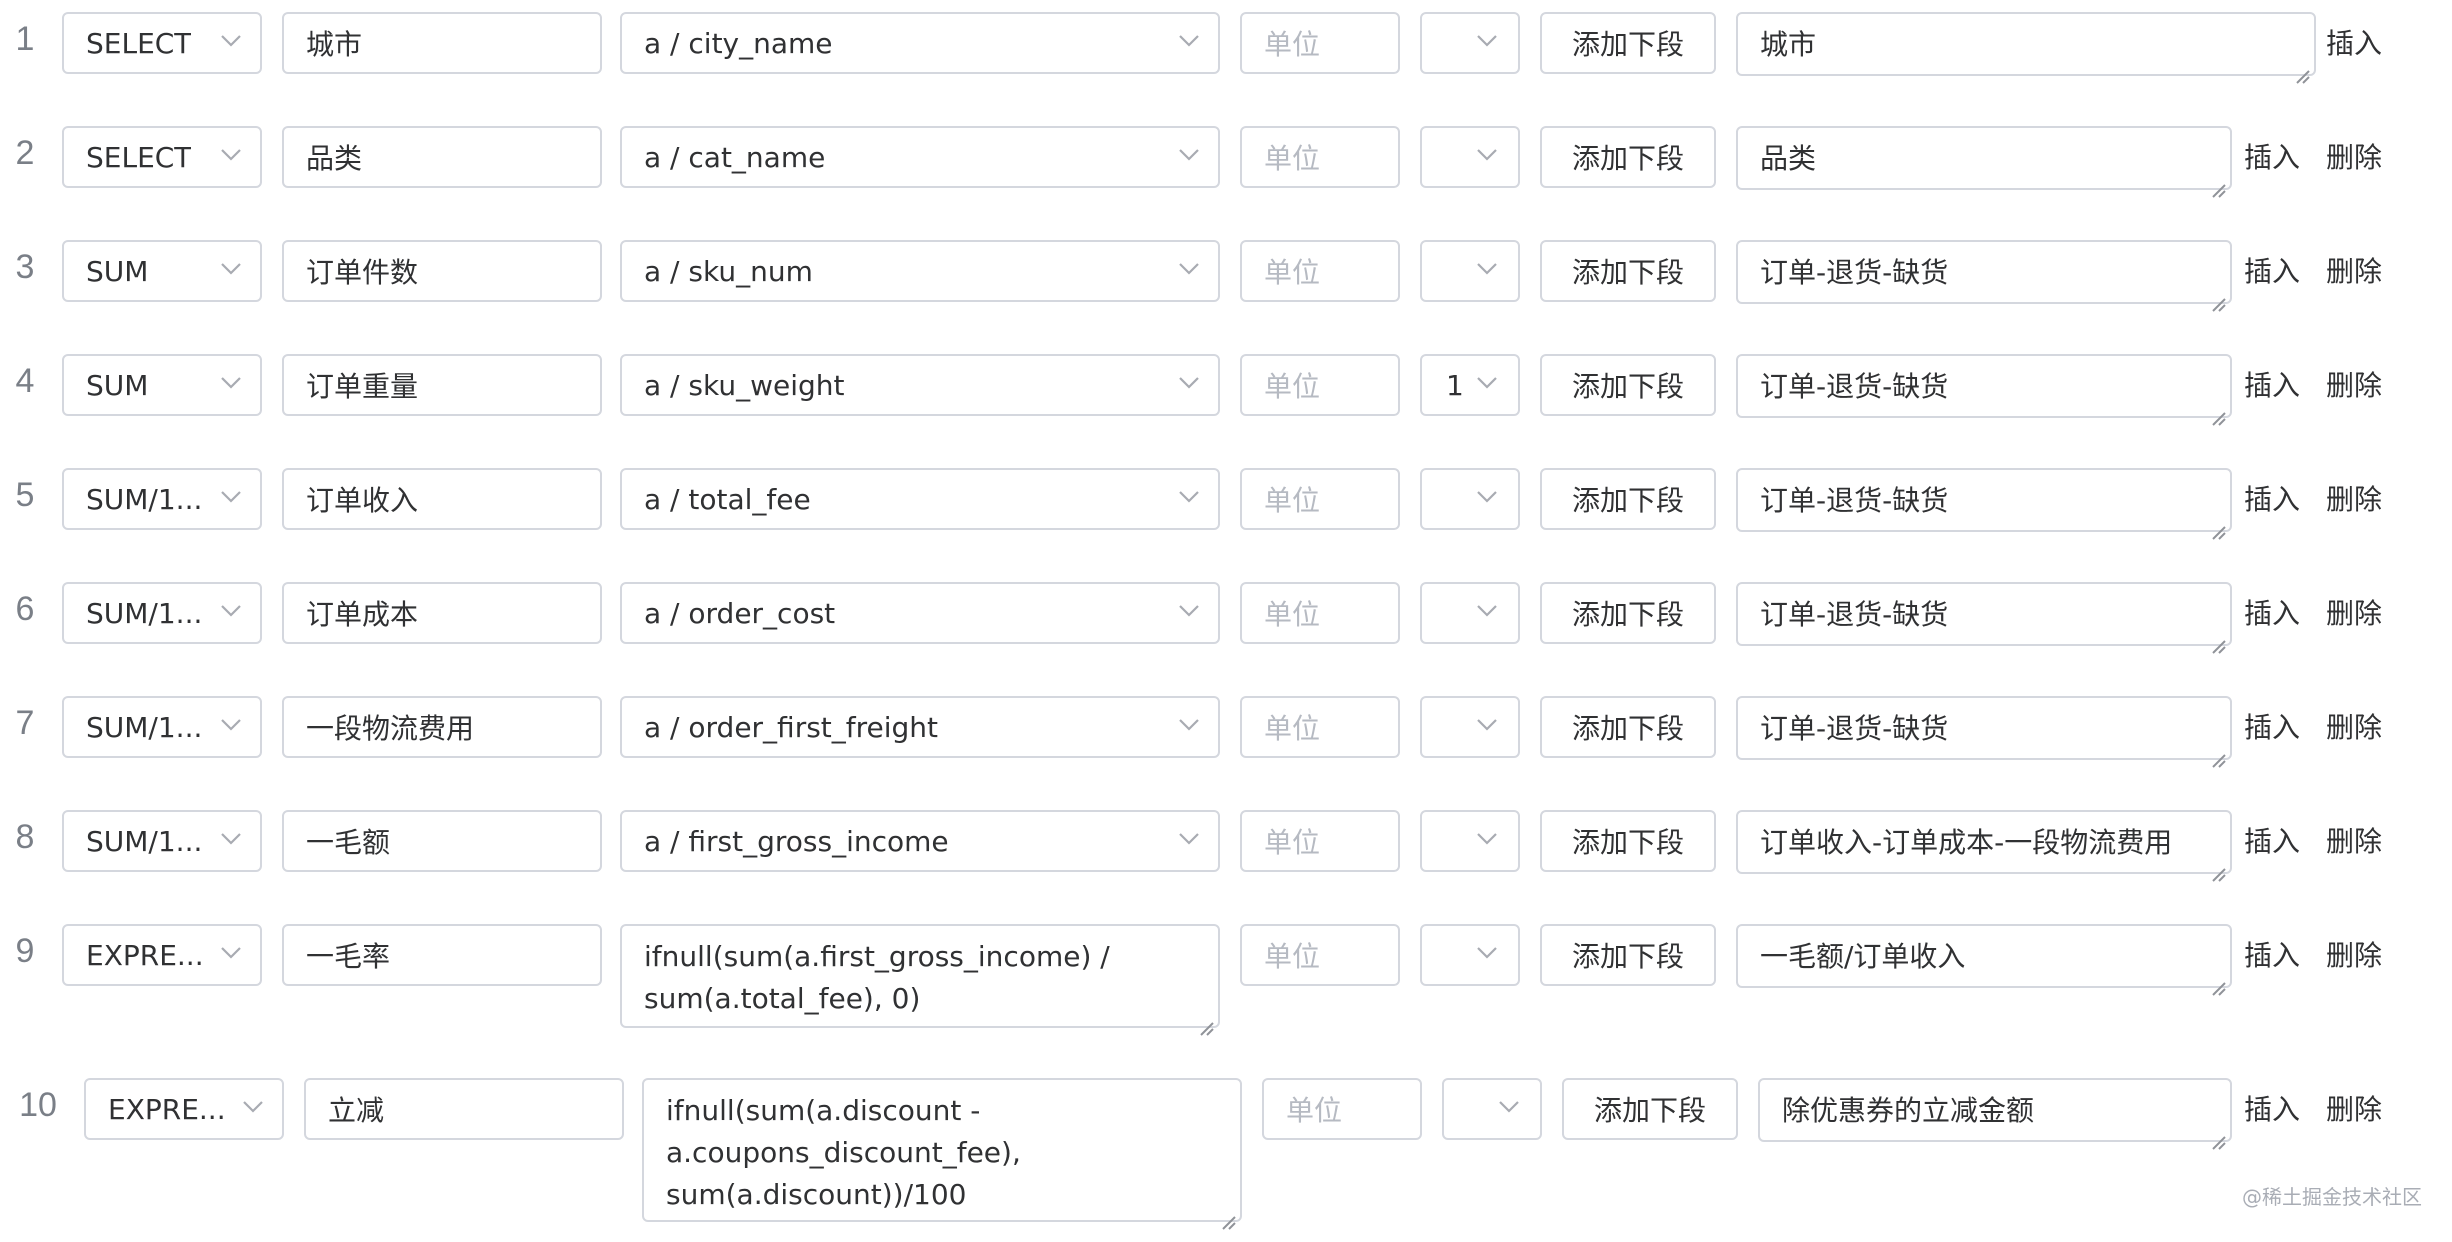 This screenshot has height=1242, width=2452. What do you see at coordinates (442, 499) in the screenshot?
I see `alias-input: 订单收入` at bounding box center [442, 499].